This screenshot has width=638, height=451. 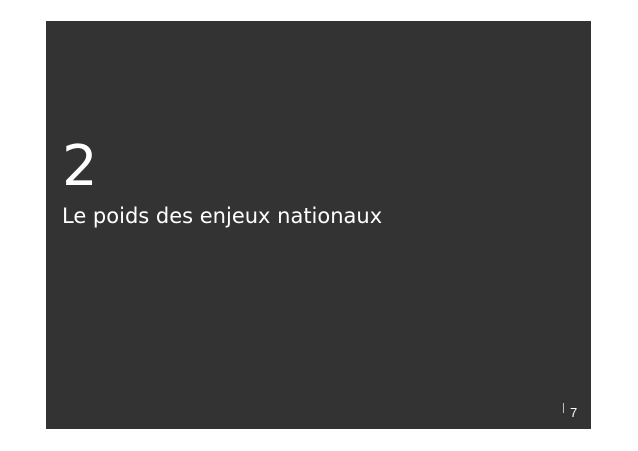 What do you see at coordinates (80, 166) in the screenshot?
I see `section-number: 2` at bounding box center [80, 166].